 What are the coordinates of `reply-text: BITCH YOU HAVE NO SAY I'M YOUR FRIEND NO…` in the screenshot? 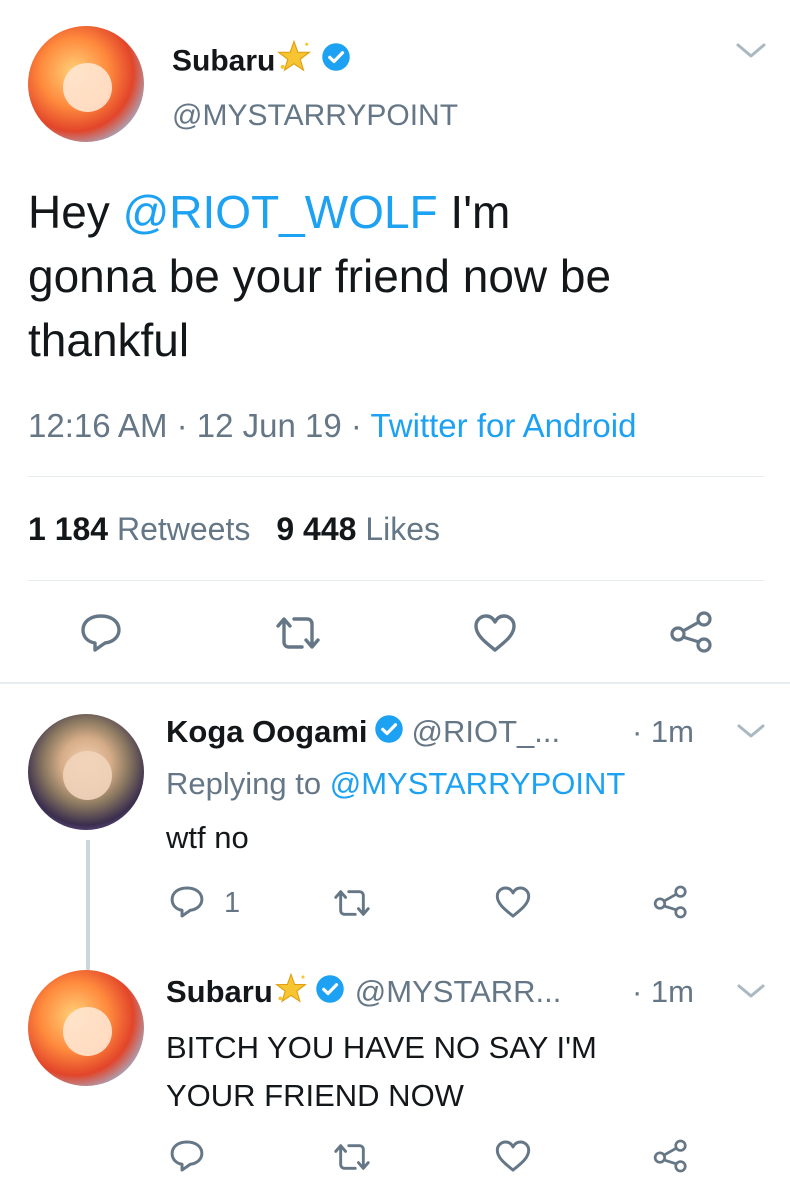 It's located at (381, 1072).